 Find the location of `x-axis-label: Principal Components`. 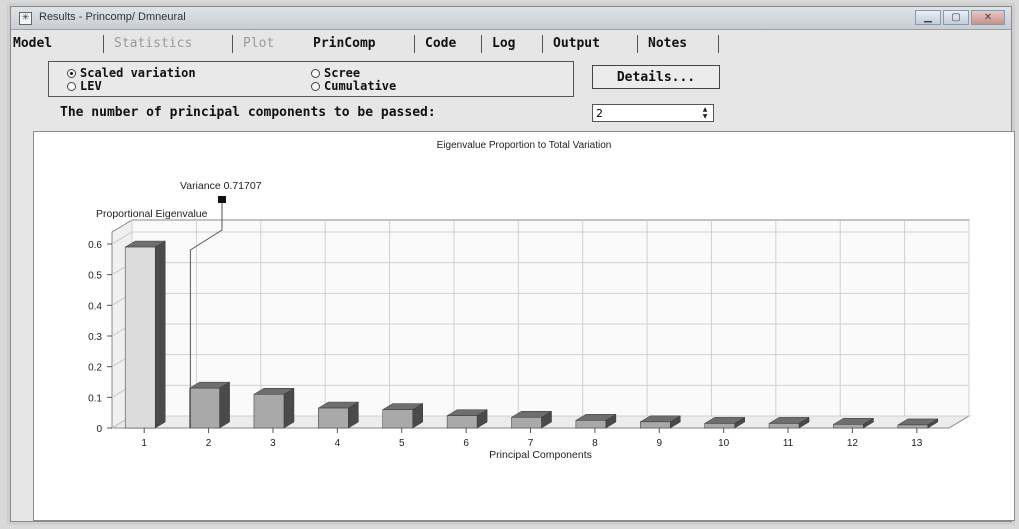

x-axis-label: Principal Components is located at coordinates (540, 455).